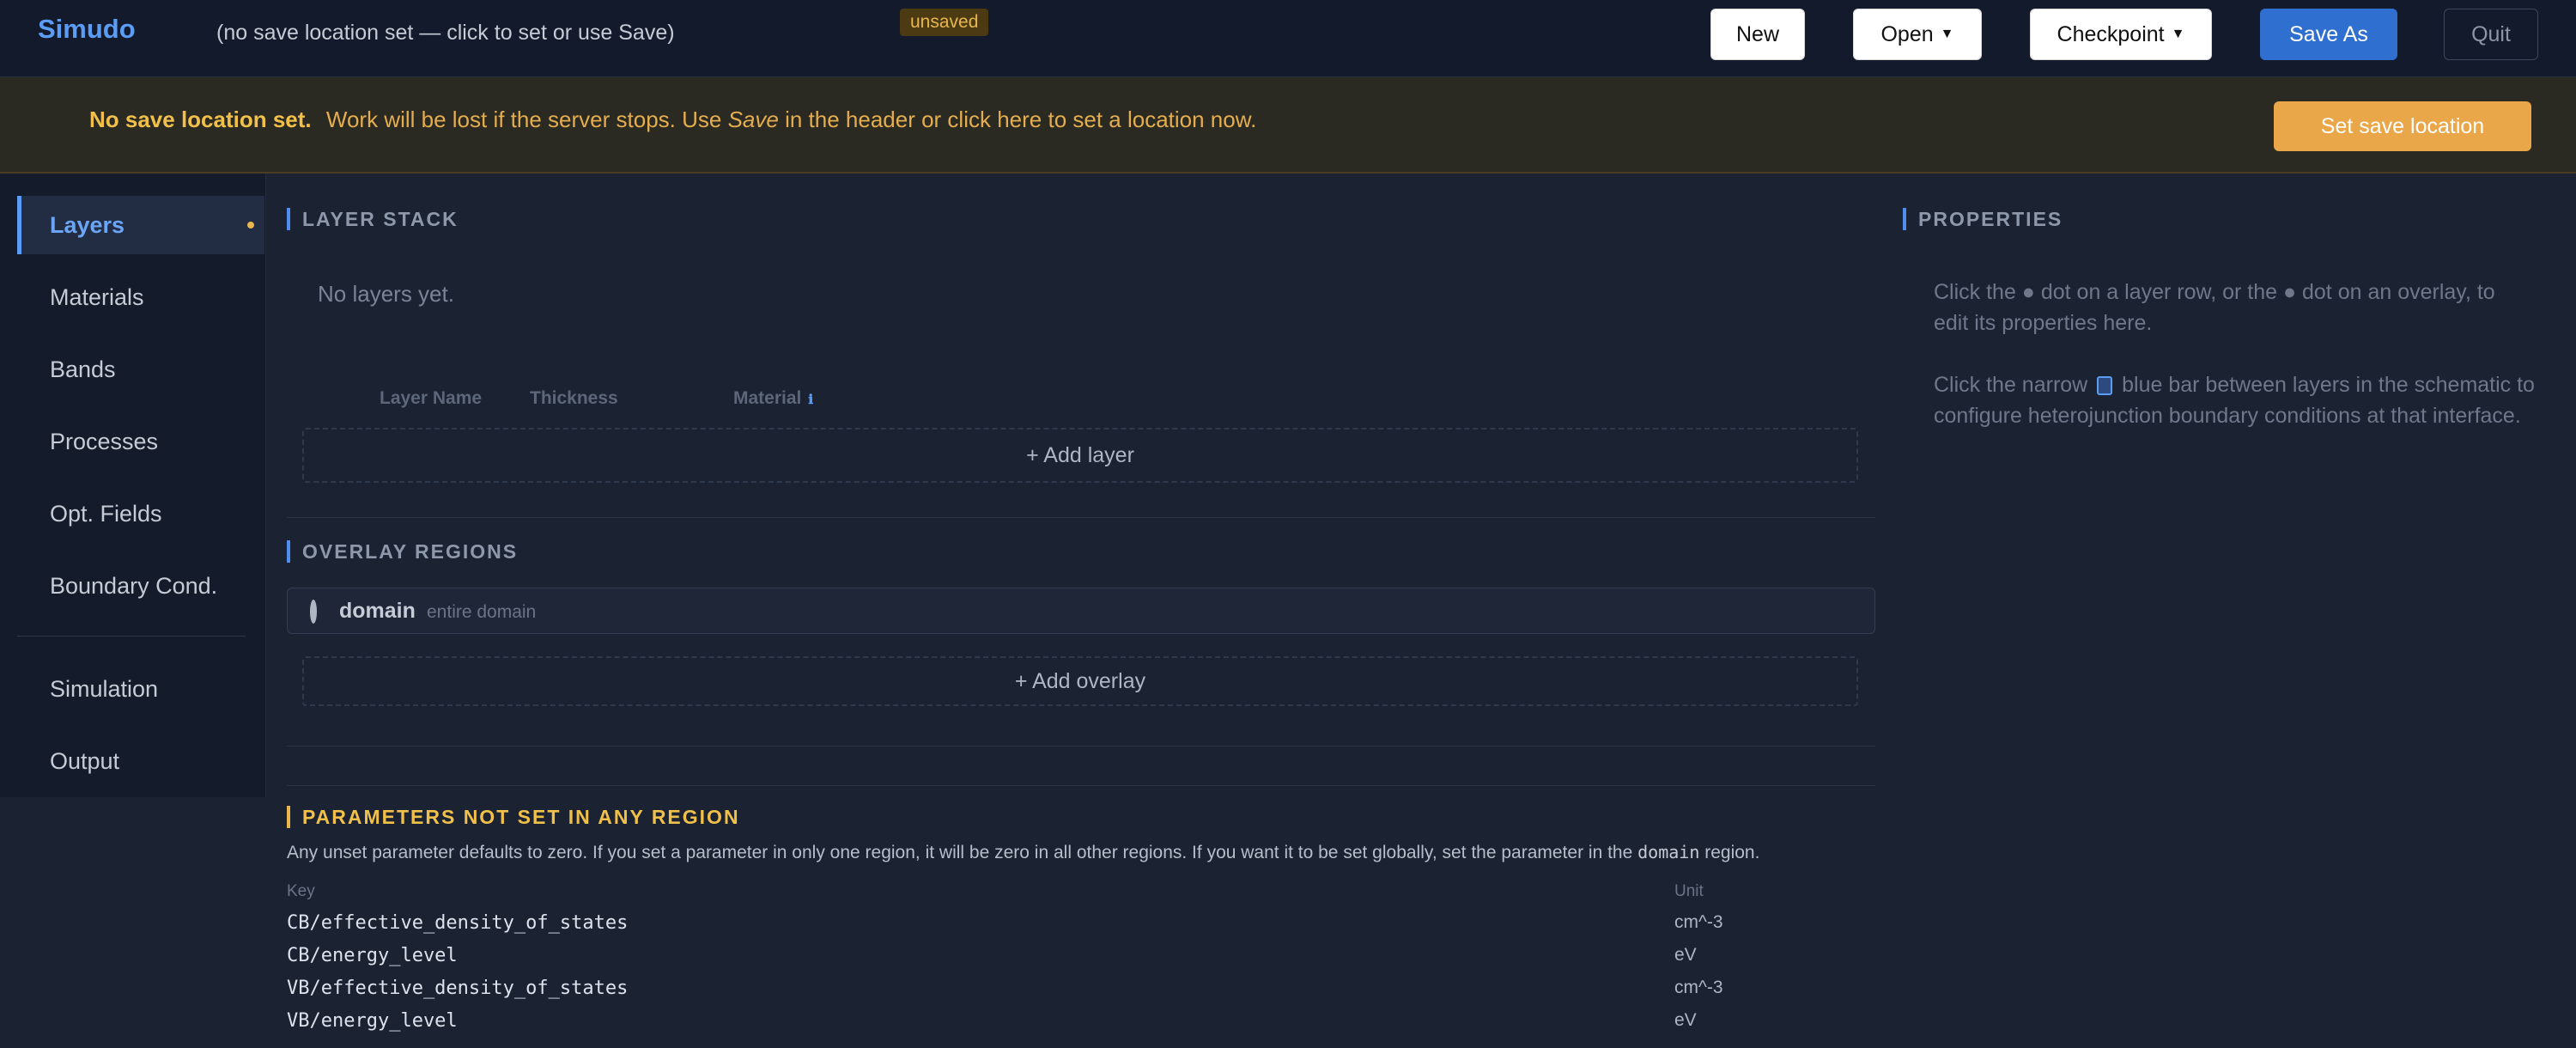 The height and width of the screenshot is (1048, 2576). Describe the element at coordinates (768, 398) in the screenshot. I see `column-header-material-label: Material` at that location.